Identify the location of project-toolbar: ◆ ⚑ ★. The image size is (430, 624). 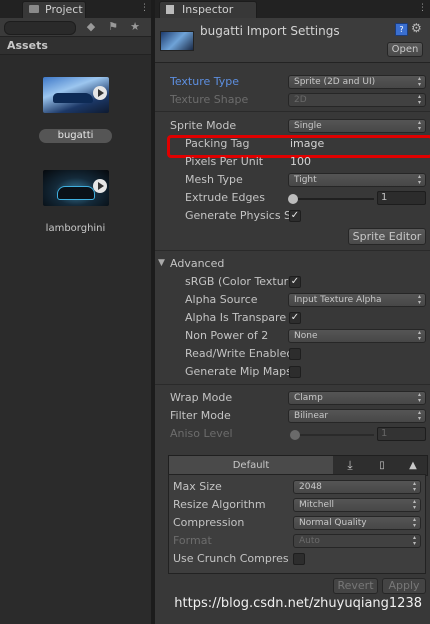
(75, 27).